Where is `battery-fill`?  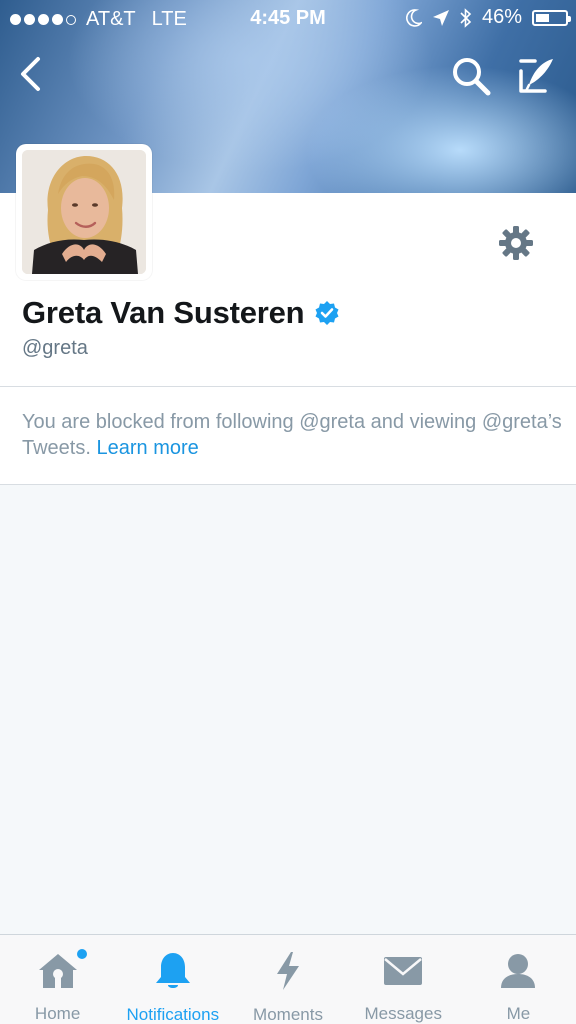 battery-fill is located at coordinates (542, 17).